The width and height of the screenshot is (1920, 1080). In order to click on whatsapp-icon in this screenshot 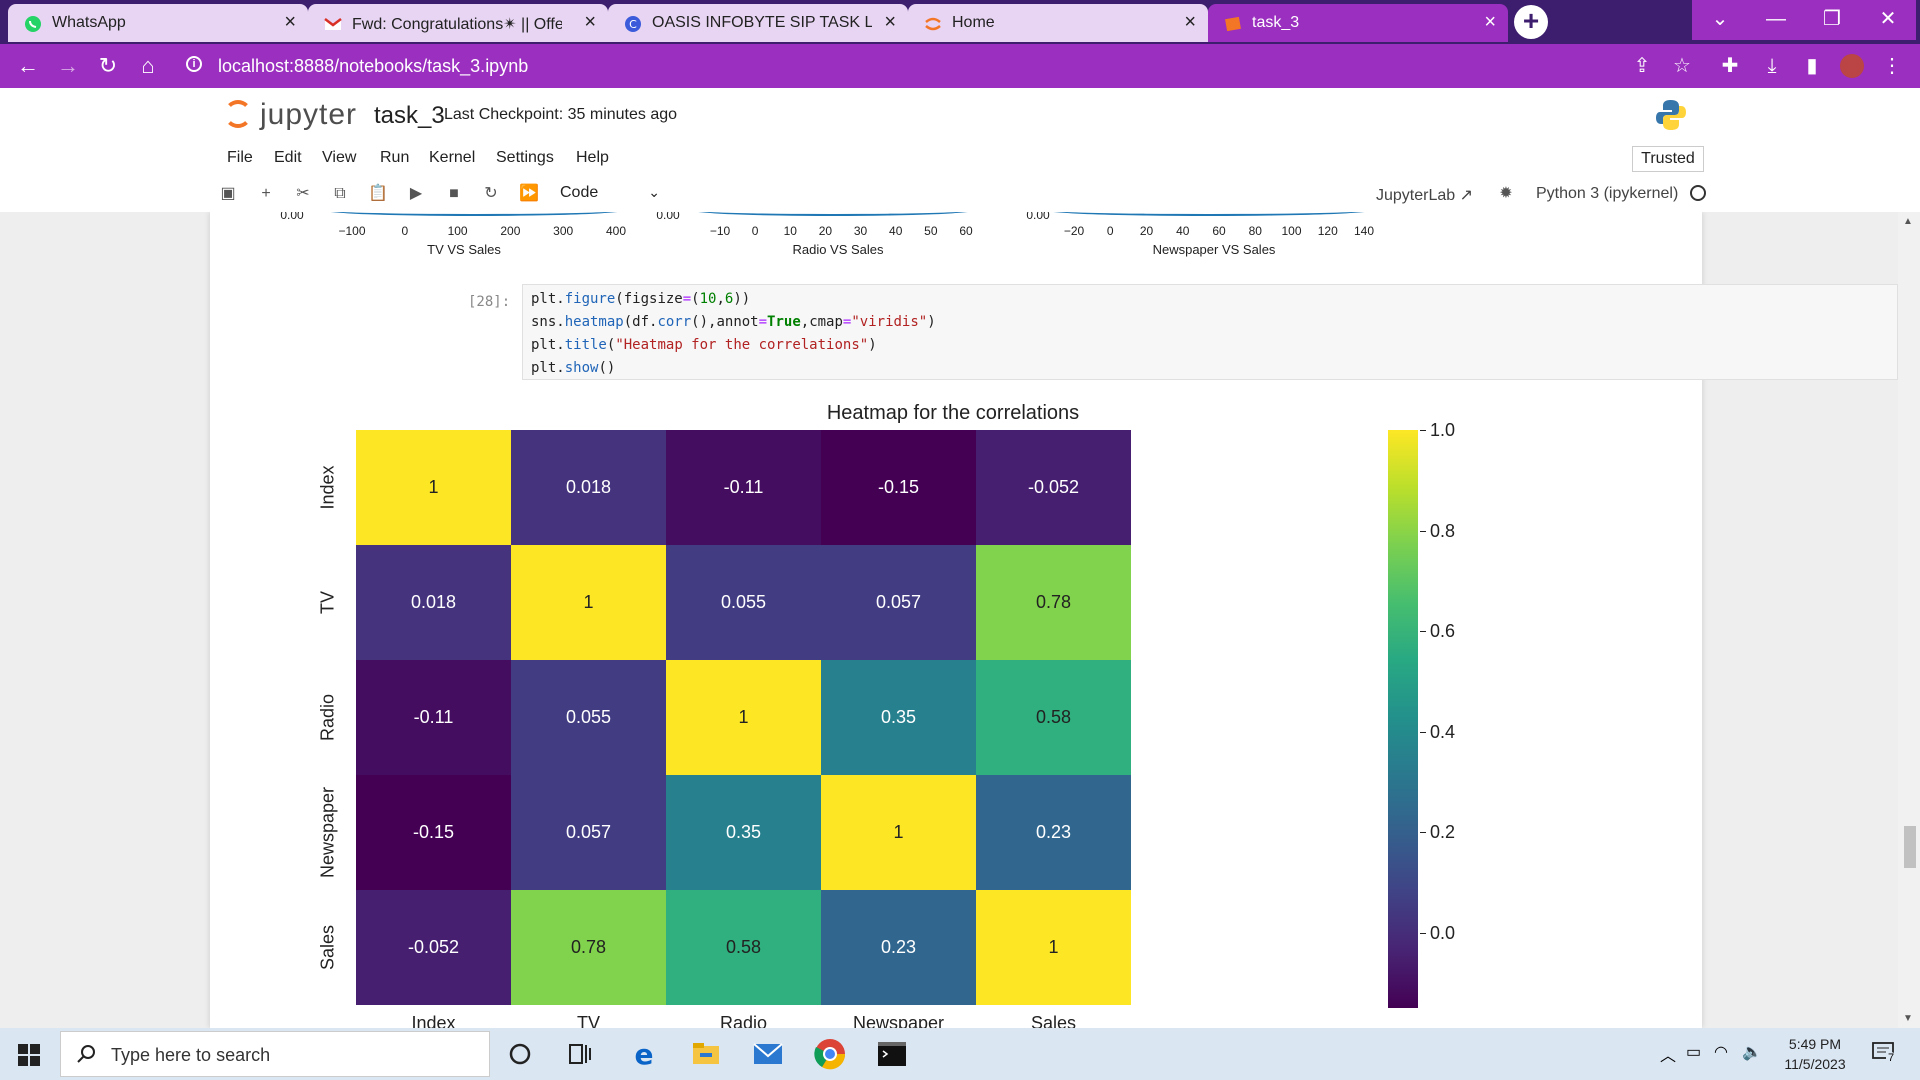, I will do `click(33, 24)`.